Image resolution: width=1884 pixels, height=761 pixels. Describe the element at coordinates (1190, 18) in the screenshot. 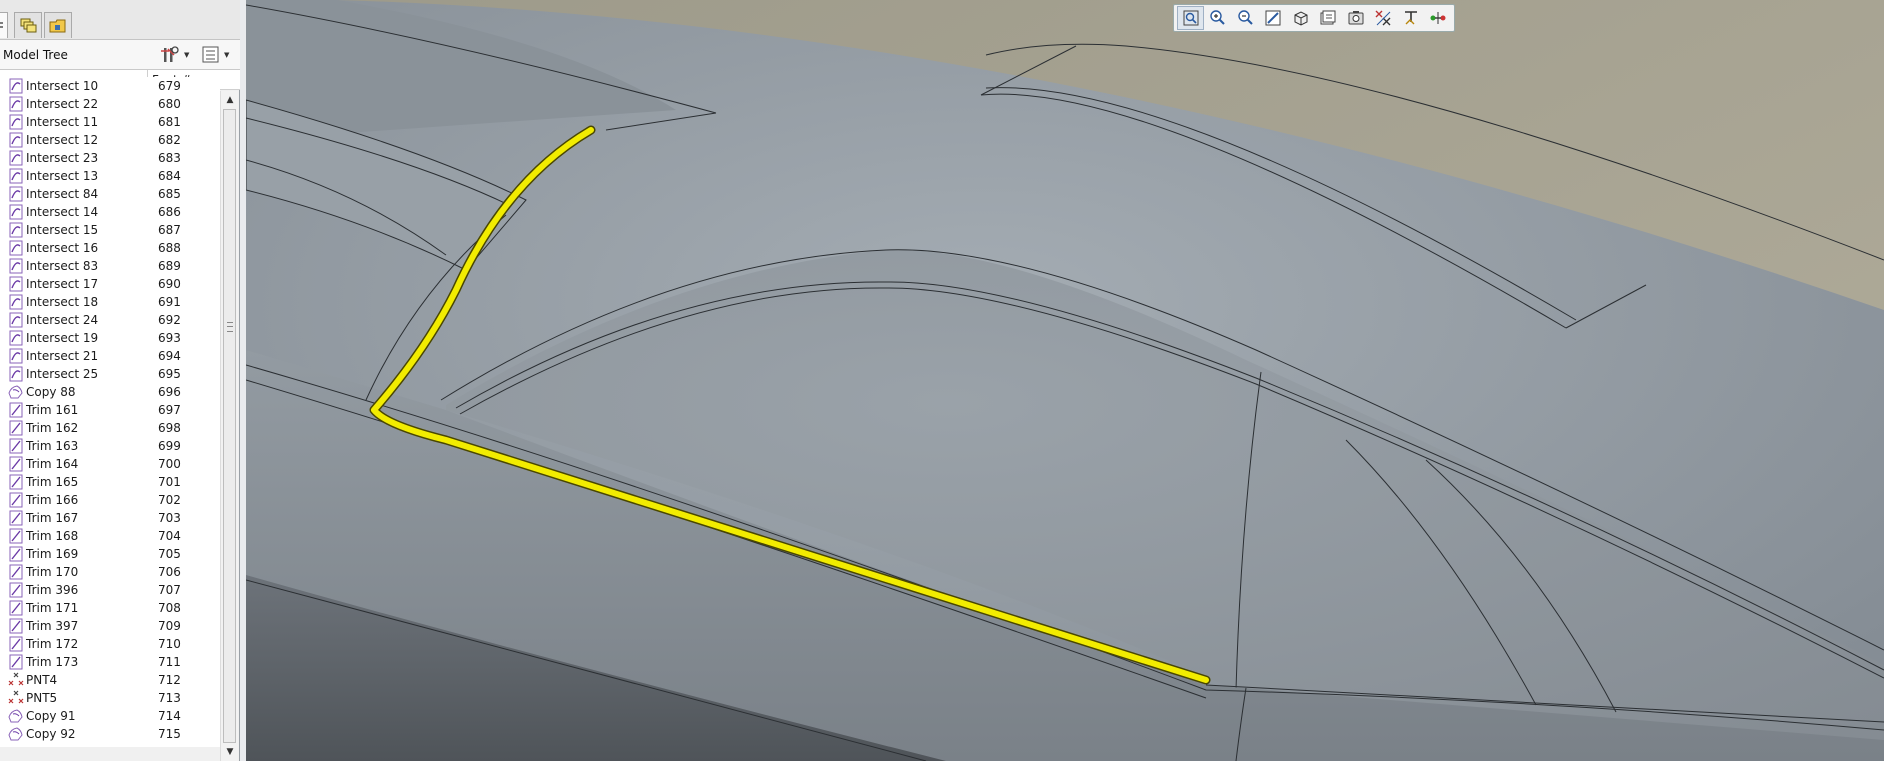

I see `refit-button` at that location.